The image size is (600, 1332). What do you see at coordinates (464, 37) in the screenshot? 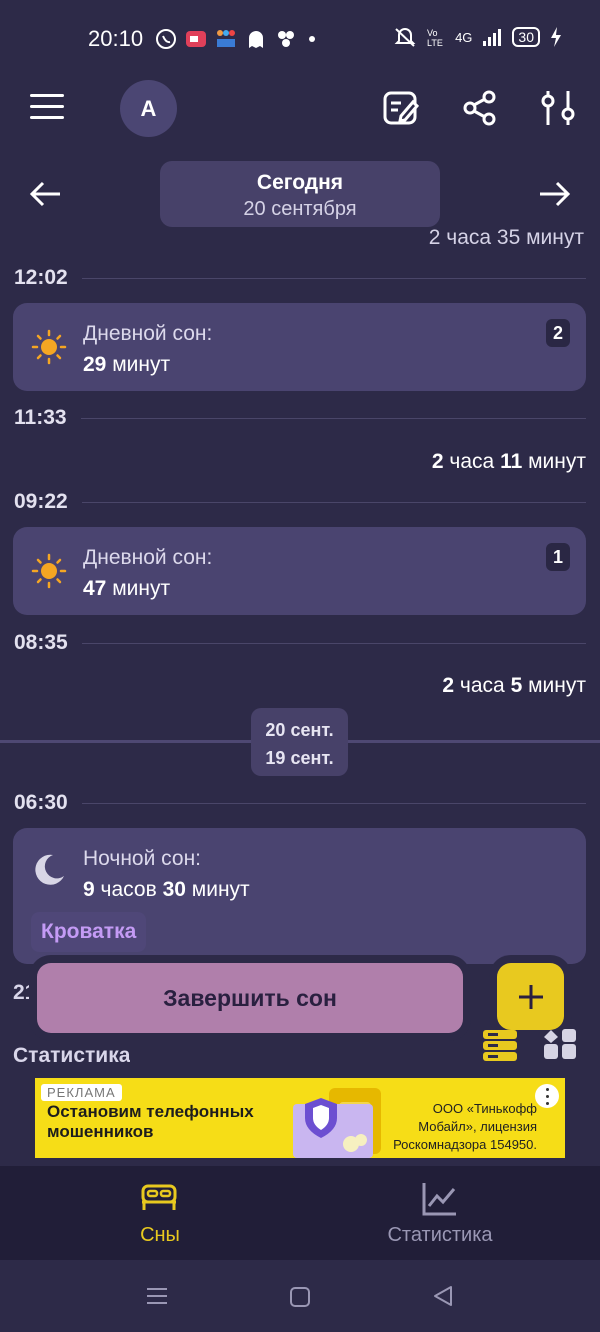
I see `network-type: 4G` at bounding box center [464, 37].